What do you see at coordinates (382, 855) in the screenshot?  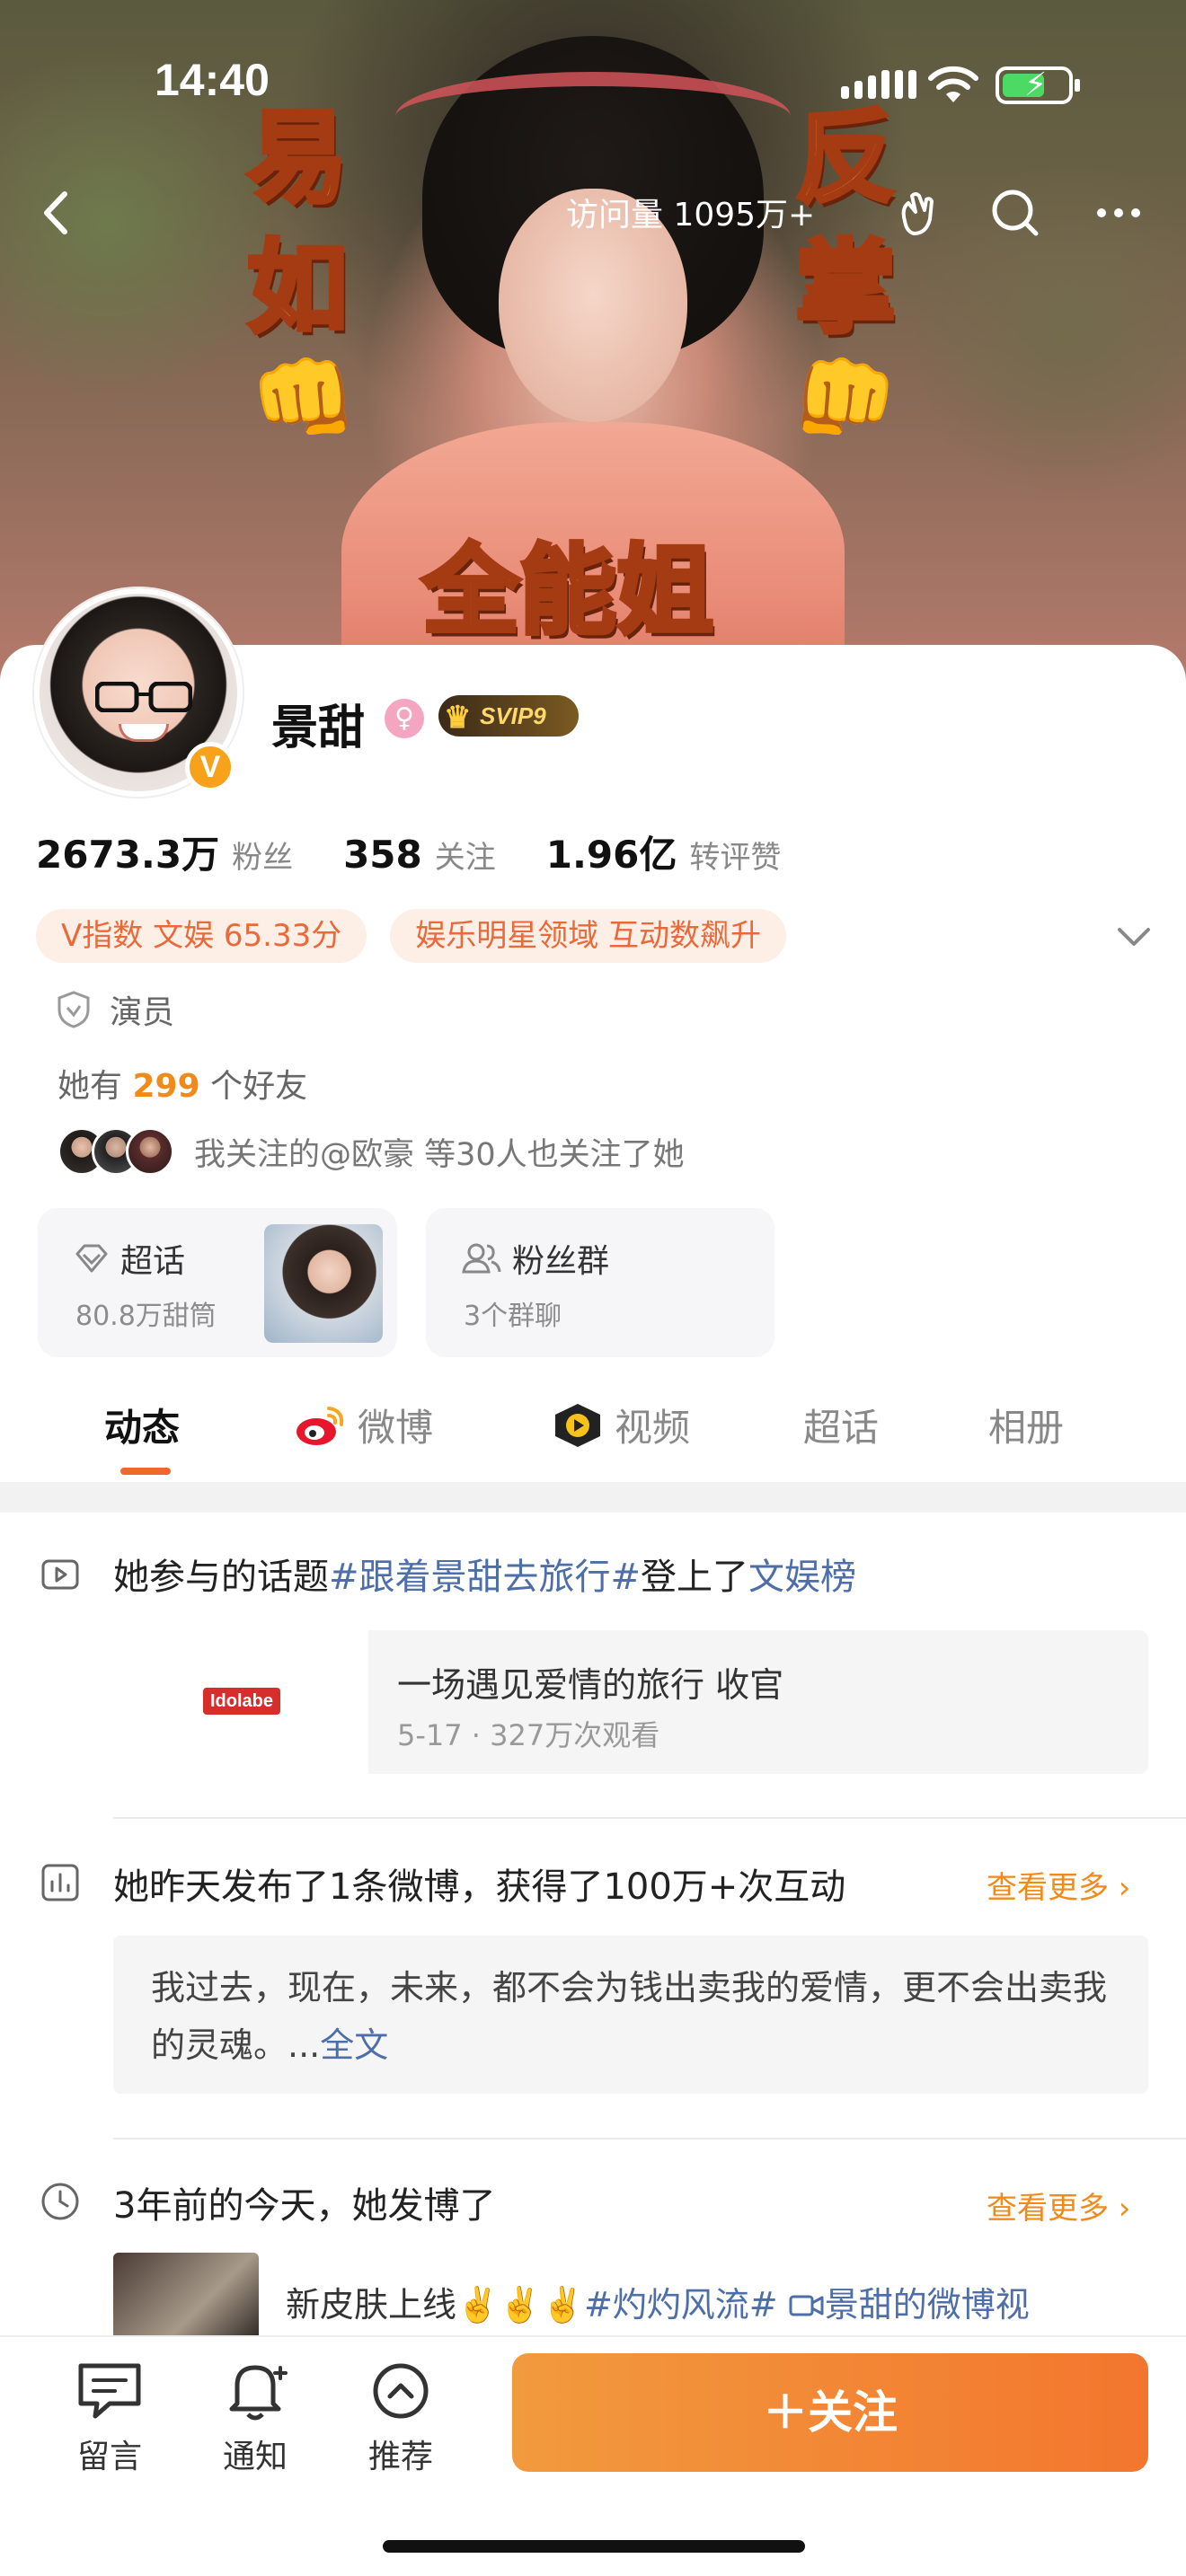 I see `following-count: 358` at bounding box center [382, 855].